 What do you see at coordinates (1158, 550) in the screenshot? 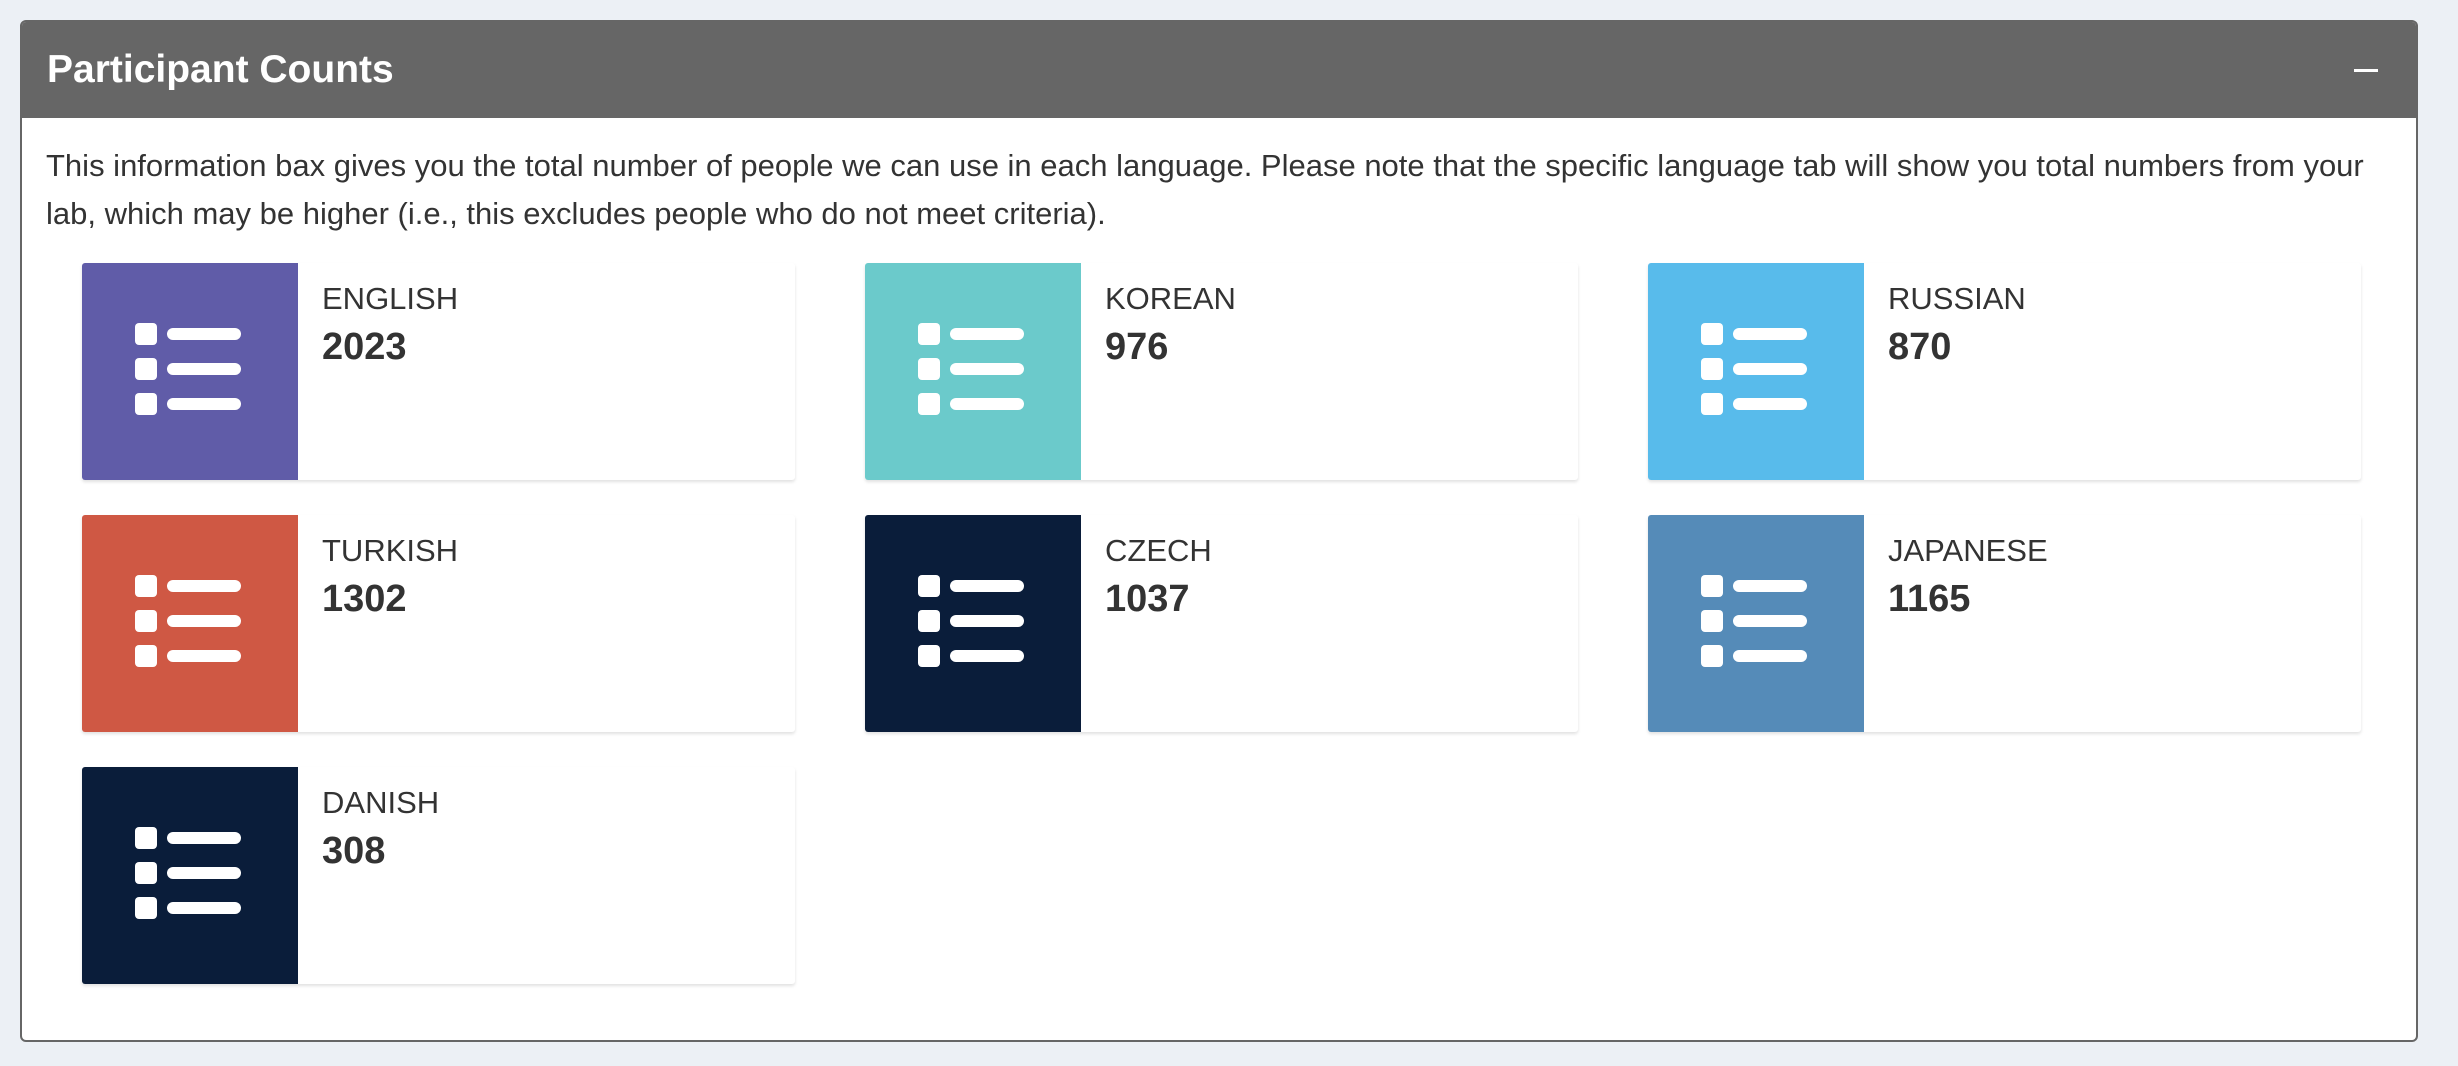
I see `language-label: CZECH` at bounding box center [1158, 550].